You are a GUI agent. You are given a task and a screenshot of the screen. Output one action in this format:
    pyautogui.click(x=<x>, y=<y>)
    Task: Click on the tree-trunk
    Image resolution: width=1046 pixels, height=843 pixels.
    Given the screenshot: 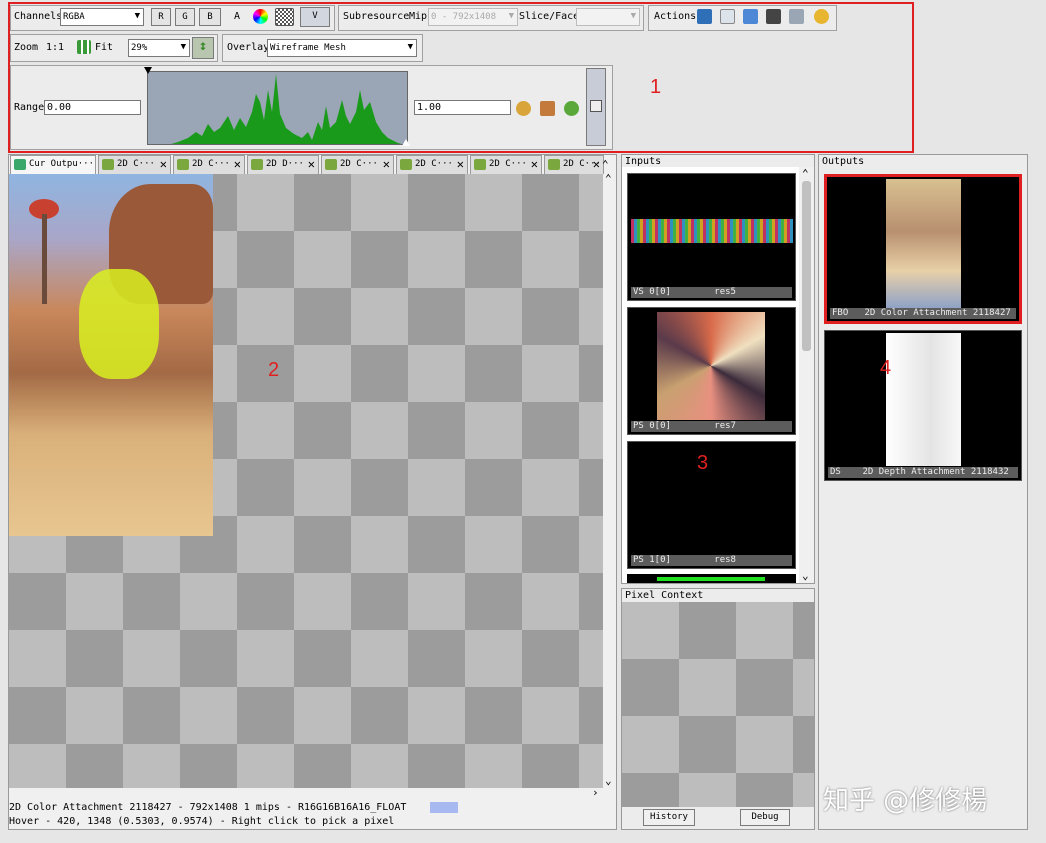 What is the action you would take?
    pyautogui.click(x=44, y=259)
    